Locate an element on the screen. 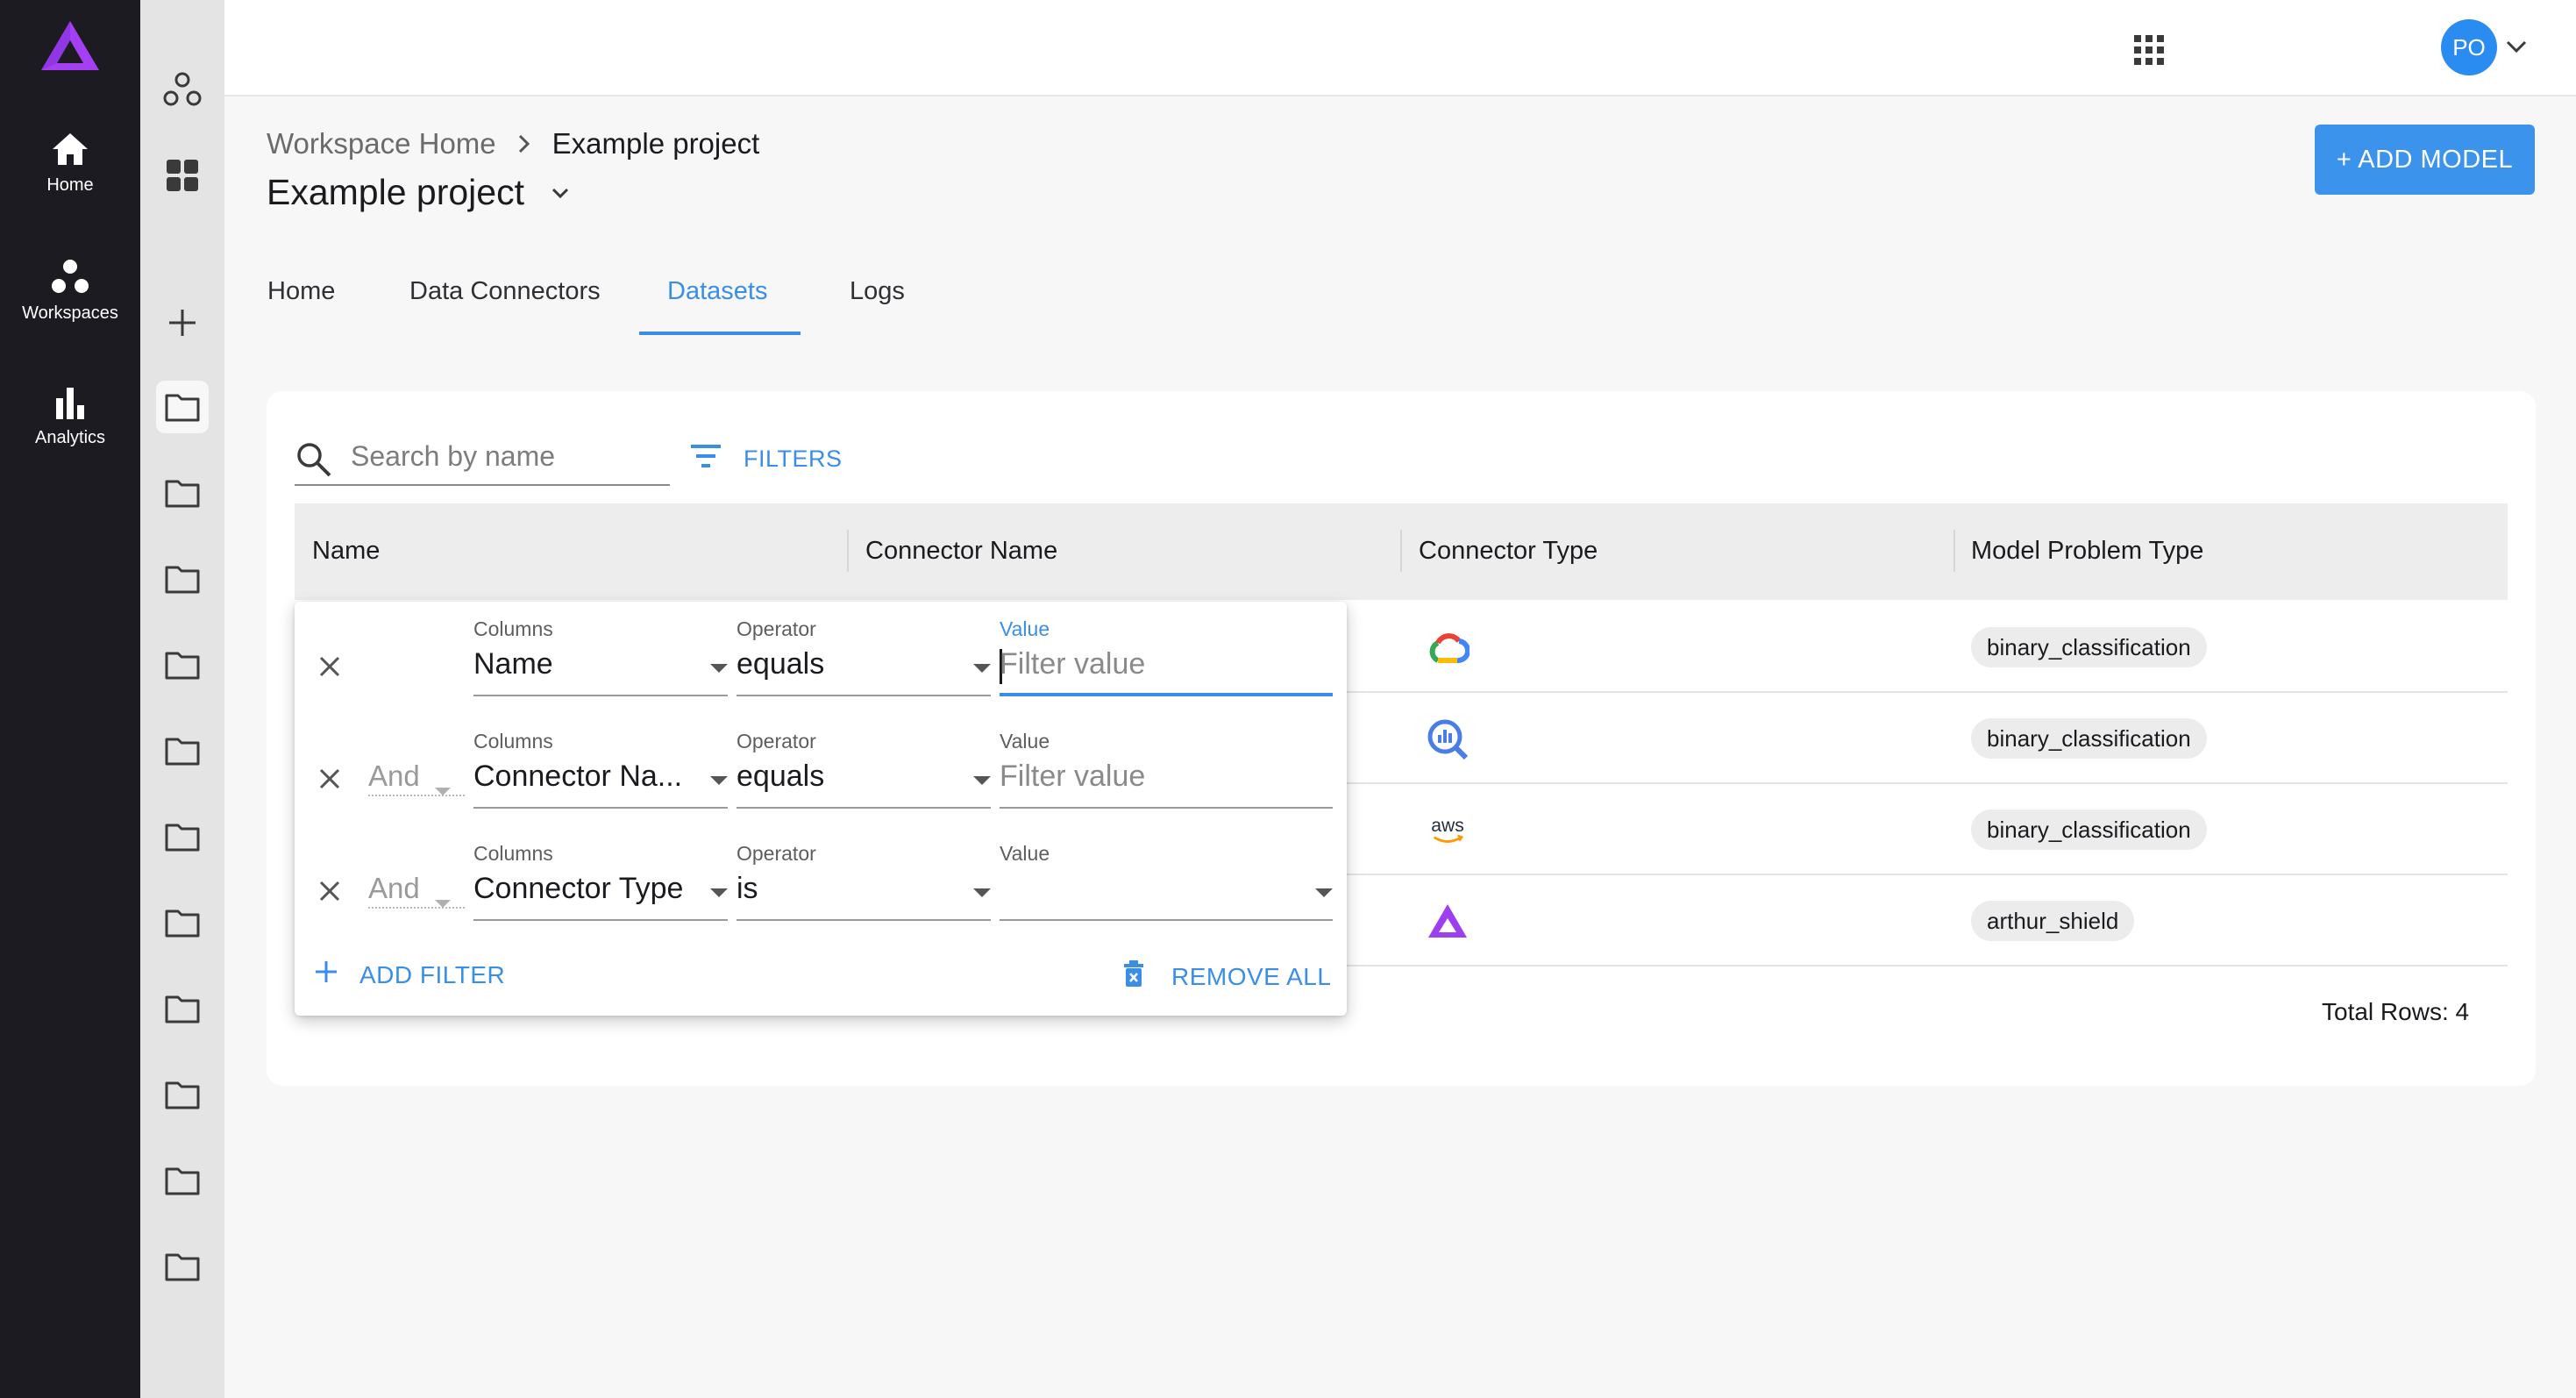 This screenshot has height=1398, width=2576. tab-logs: Logs is located at coordinates (877, 291).